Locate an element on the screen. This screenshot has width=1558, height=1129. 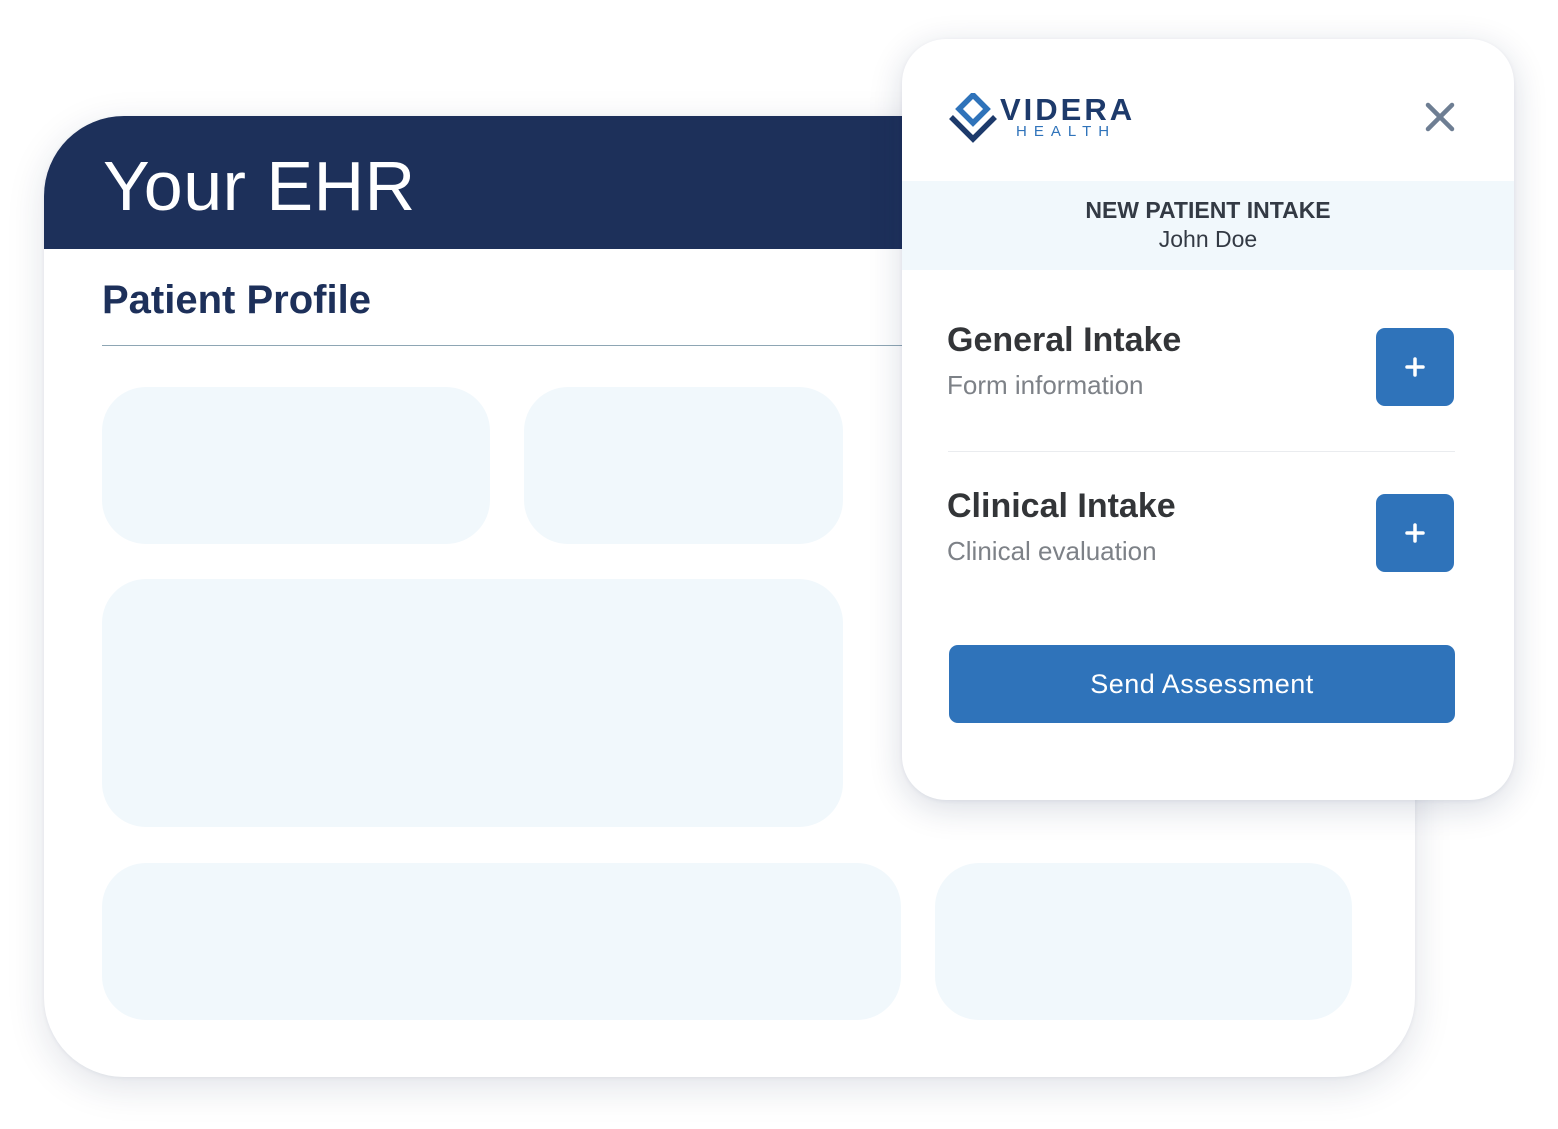
close-button is located at coordinates (1440, 117).